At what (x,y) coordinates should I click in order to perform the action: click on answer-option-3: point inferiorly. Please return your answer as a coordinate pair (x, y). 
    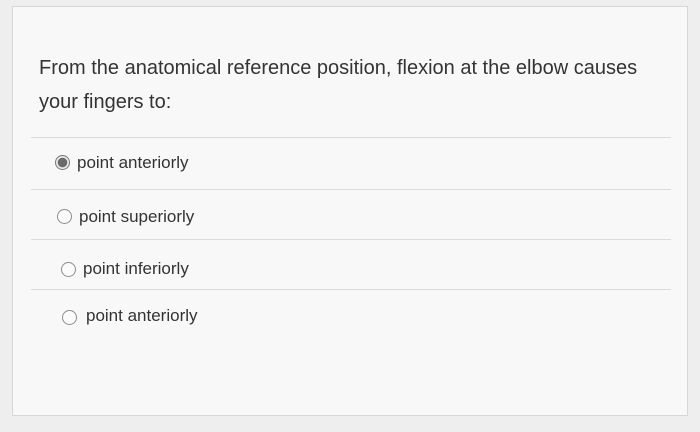
    Looking at the image, I should click on (351, 264).